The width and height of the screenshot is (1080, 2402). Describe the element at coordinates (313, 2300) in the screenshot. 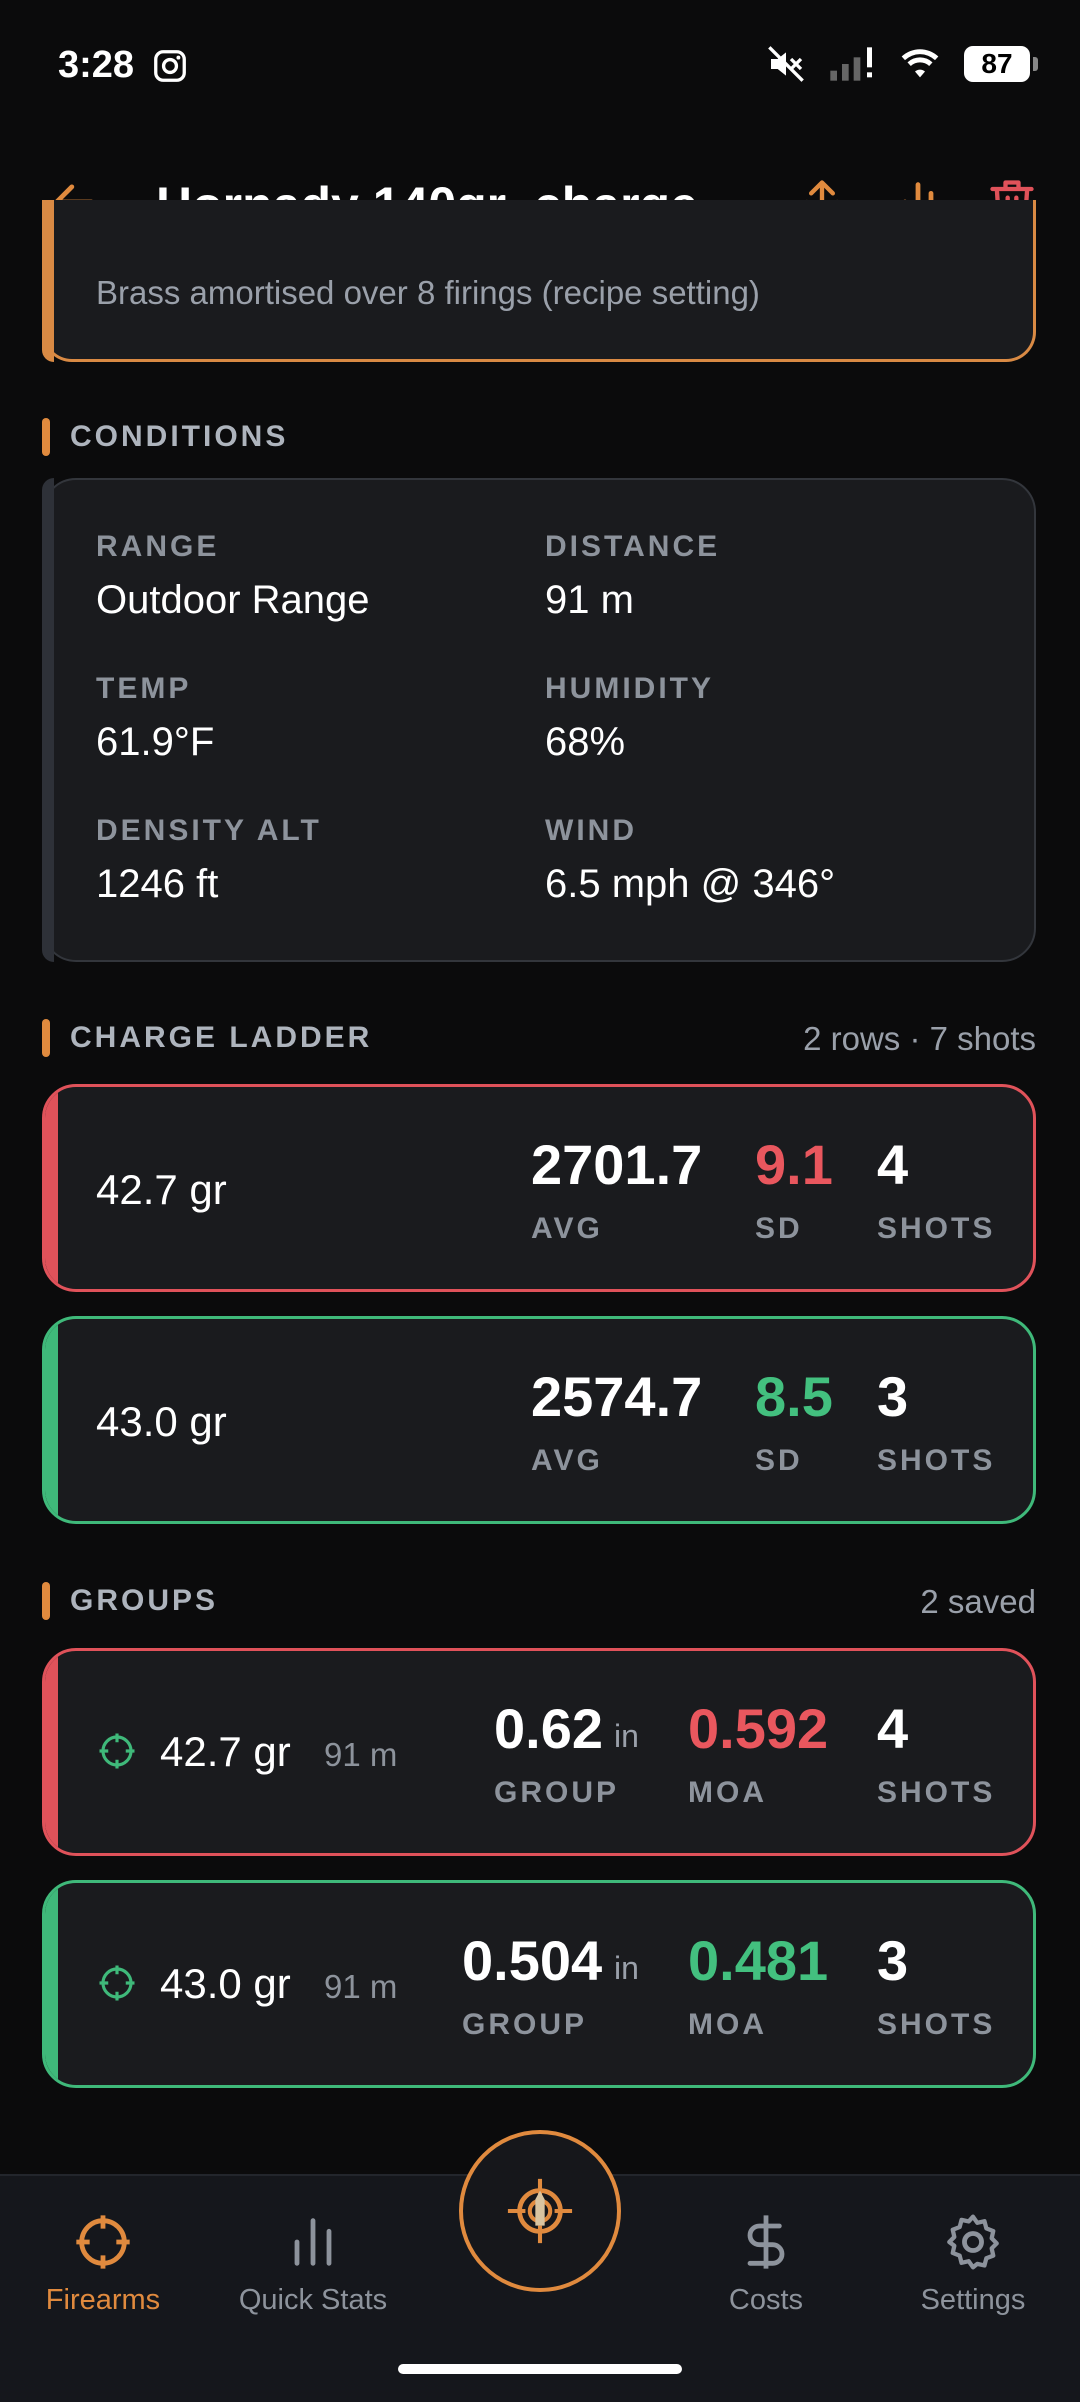

I see `nav-label: Quick Stats` at that location.